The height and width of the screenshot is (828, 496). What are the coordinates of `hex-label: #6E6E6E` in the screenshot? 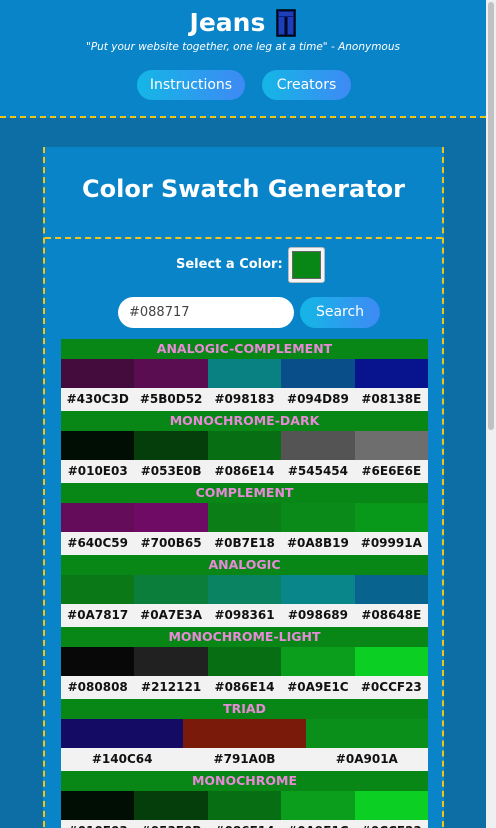 It's located at (391, 471).